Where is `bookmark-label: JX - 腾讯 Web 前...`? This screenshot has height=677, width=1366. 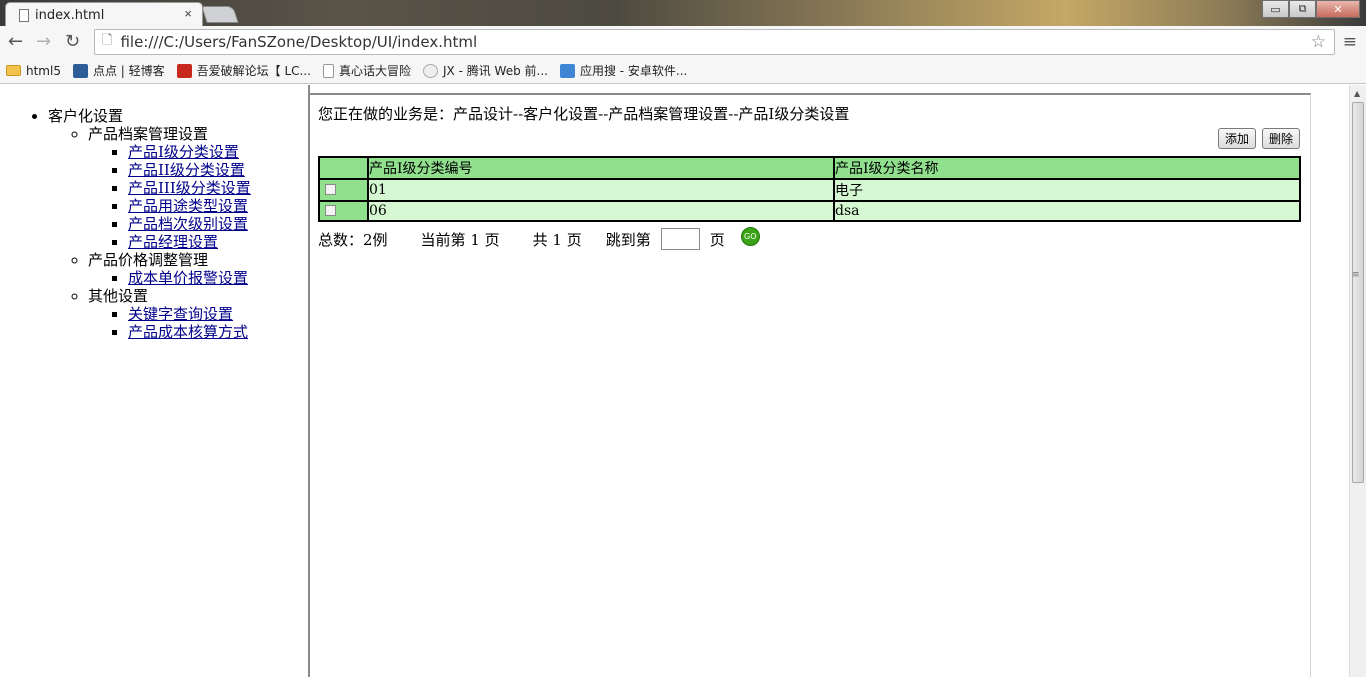
bookmark-label: JX - 腾讯 Web 前... is located at coordinates (495, 71).